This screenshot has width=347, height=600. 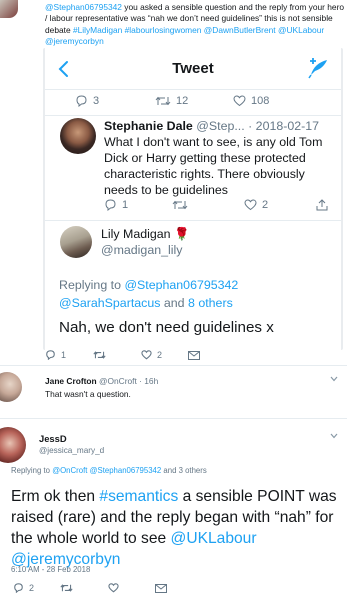 I want to click on share-icon, so click(x=322, y=205).